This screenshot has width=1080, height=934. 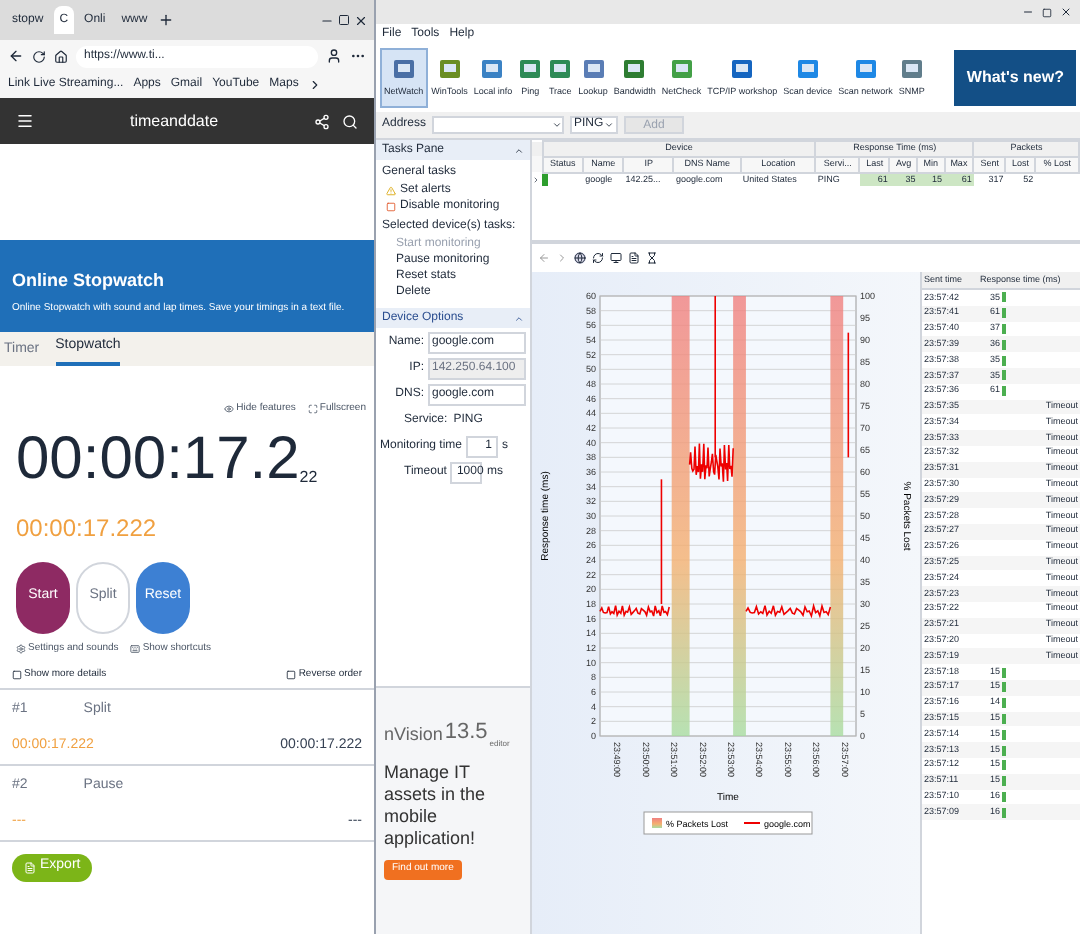 What do you see at coordinates (16, 56) in the screenshot?
I see `back-icon` at bounding box center [16, 56].